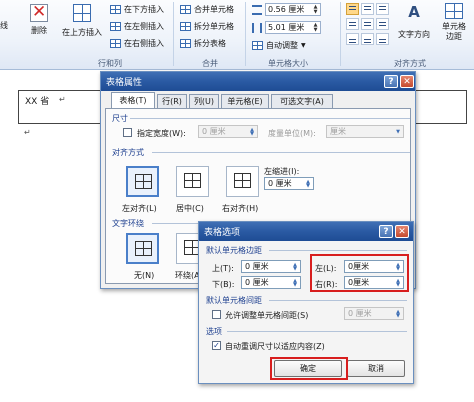 The image size is (474, 402). I want to click on insert-left-icon, so click(115, 26).